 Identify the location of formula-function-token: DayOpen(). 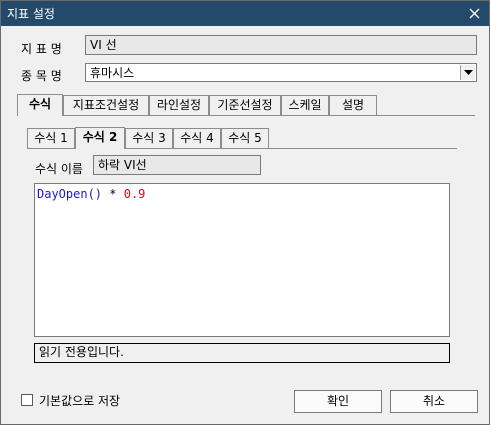
(70, 194).